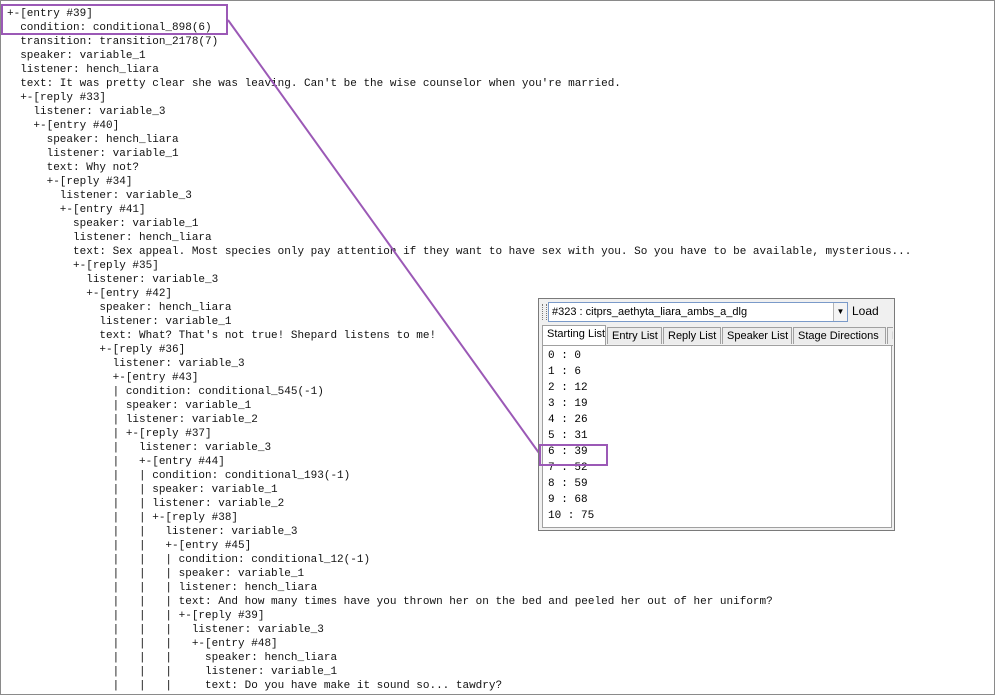 Image resolution: width=995 pixels, height=695 pixels. What do you see at coordinates (839, 335) in the screenshot?
I see `tab-stage-directions: Stage Directions` at bounding box center [839, 335].